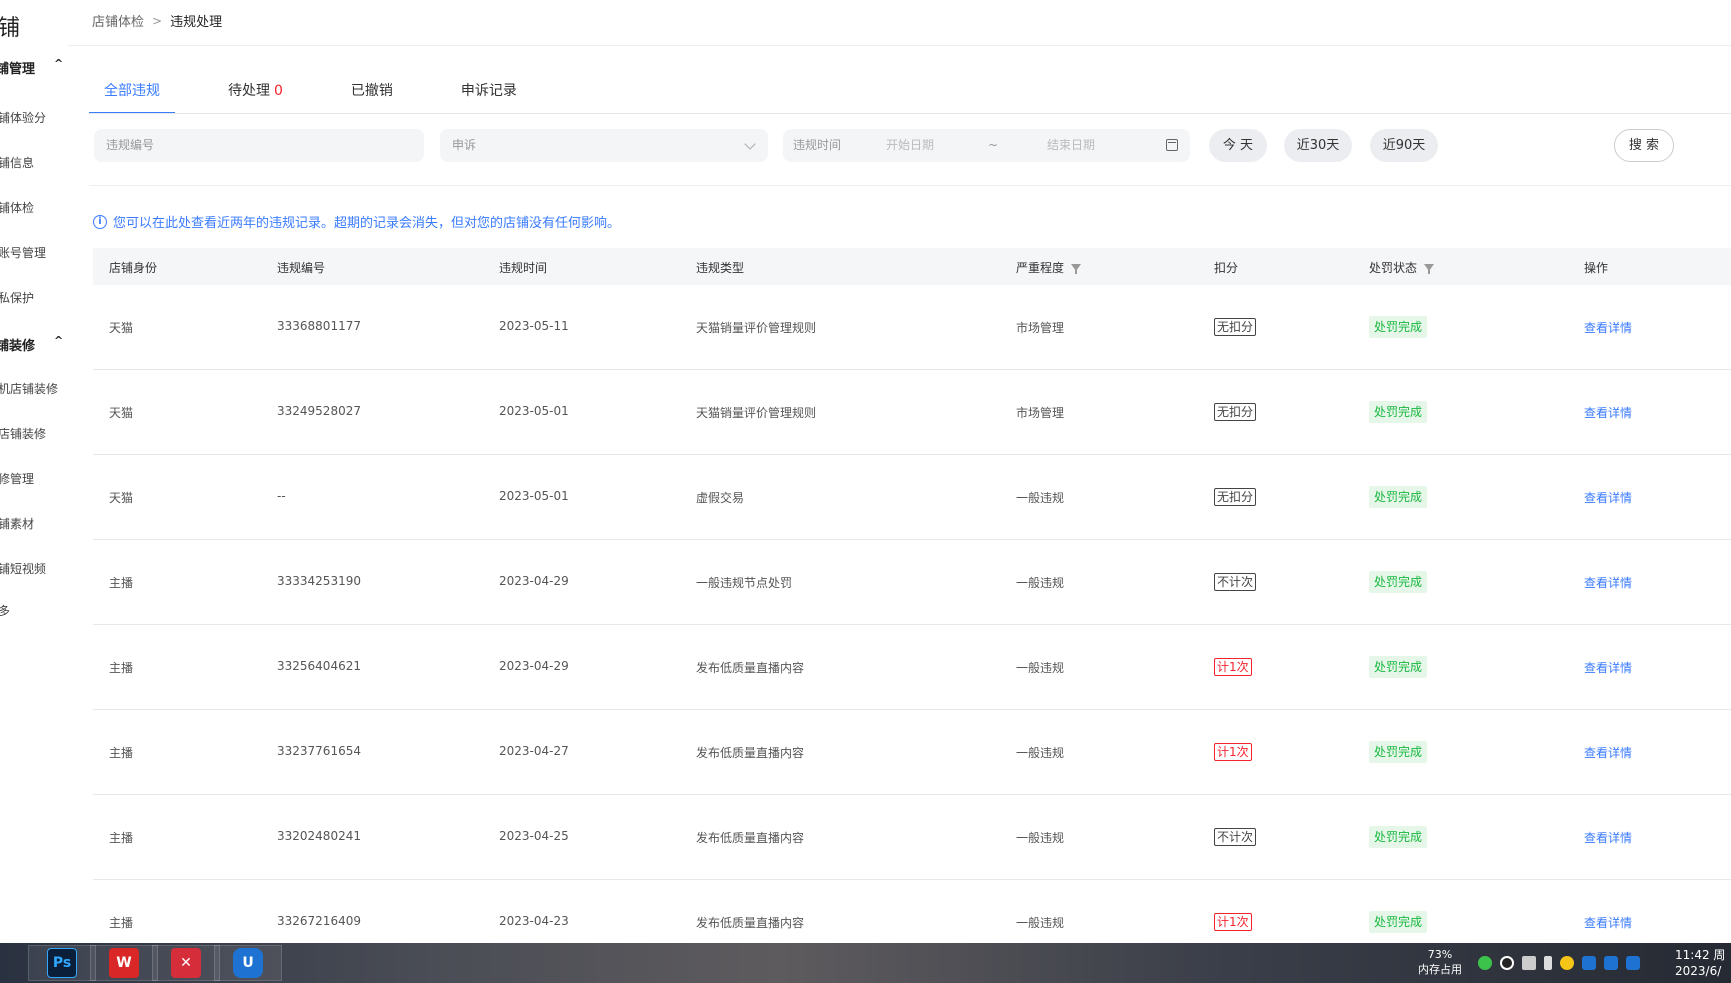 The width and height of the screenshot is (1731, 983). I want to click on tab-all-violations: 全部违规, so click(132, 97).